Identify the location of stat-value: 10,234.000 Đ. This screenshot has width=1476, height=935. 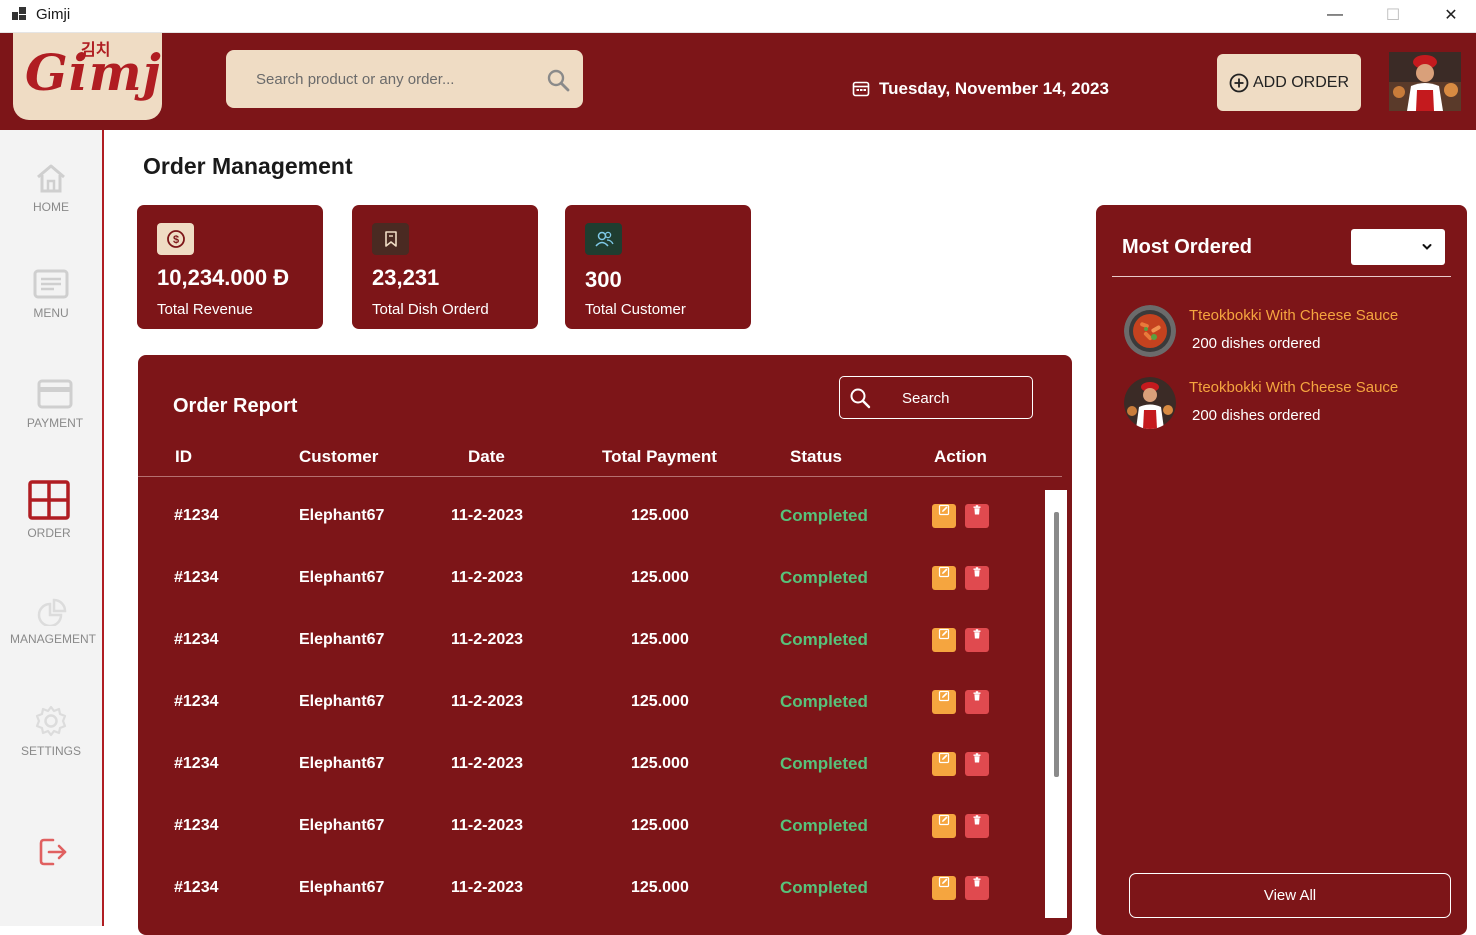
(223, 277).